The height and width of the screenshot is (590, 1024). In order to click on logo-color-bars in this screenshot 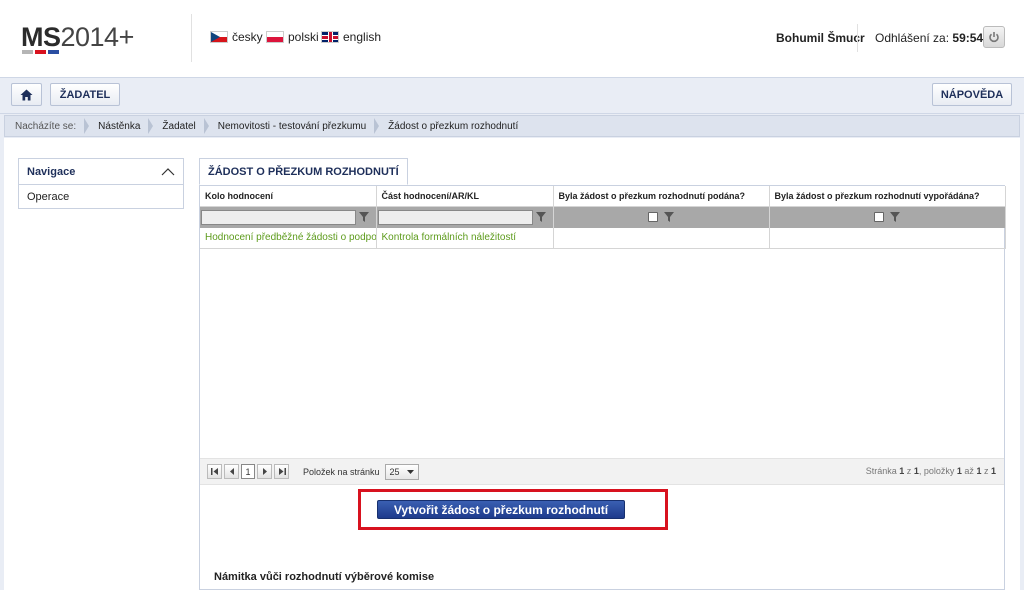, I will do `click(40, 52)`.